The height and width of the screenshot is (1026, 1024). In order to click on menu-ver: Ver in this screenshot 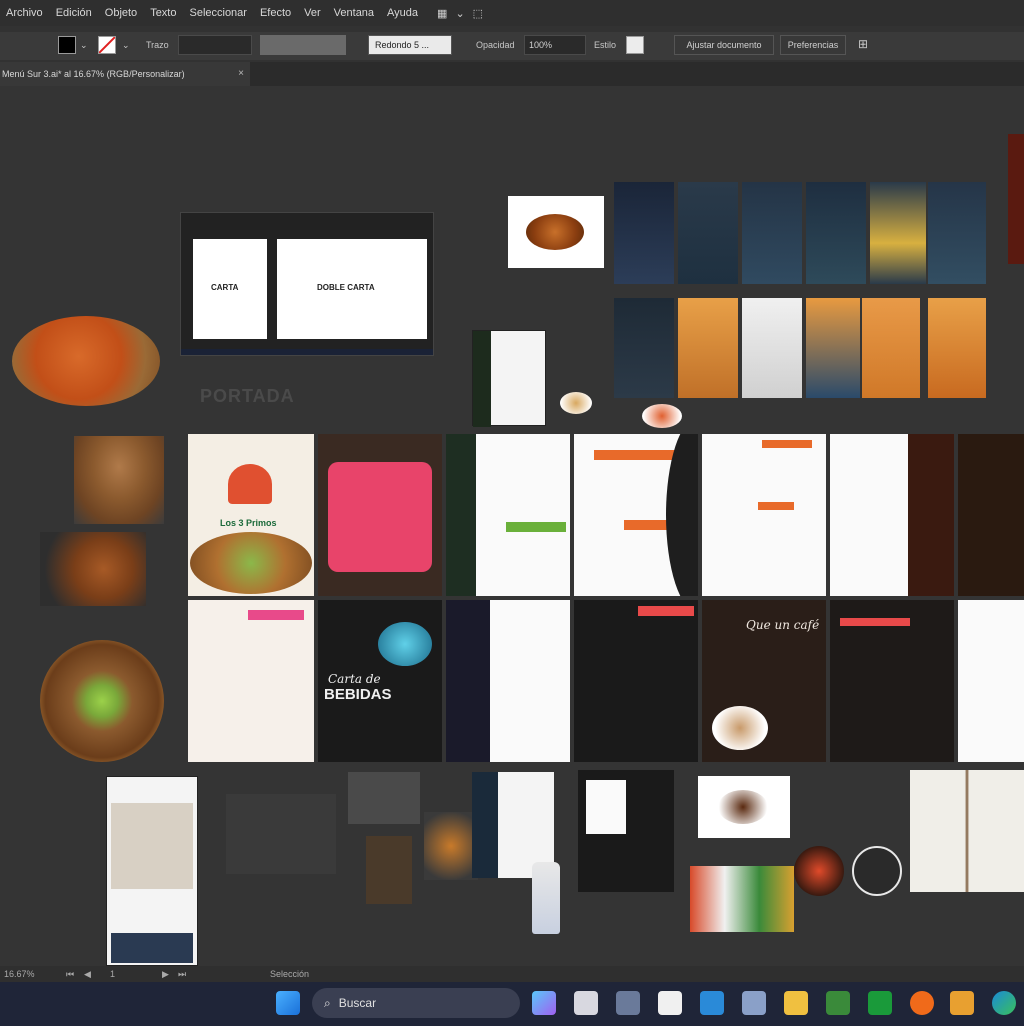, I will do `click(312, 13)`.